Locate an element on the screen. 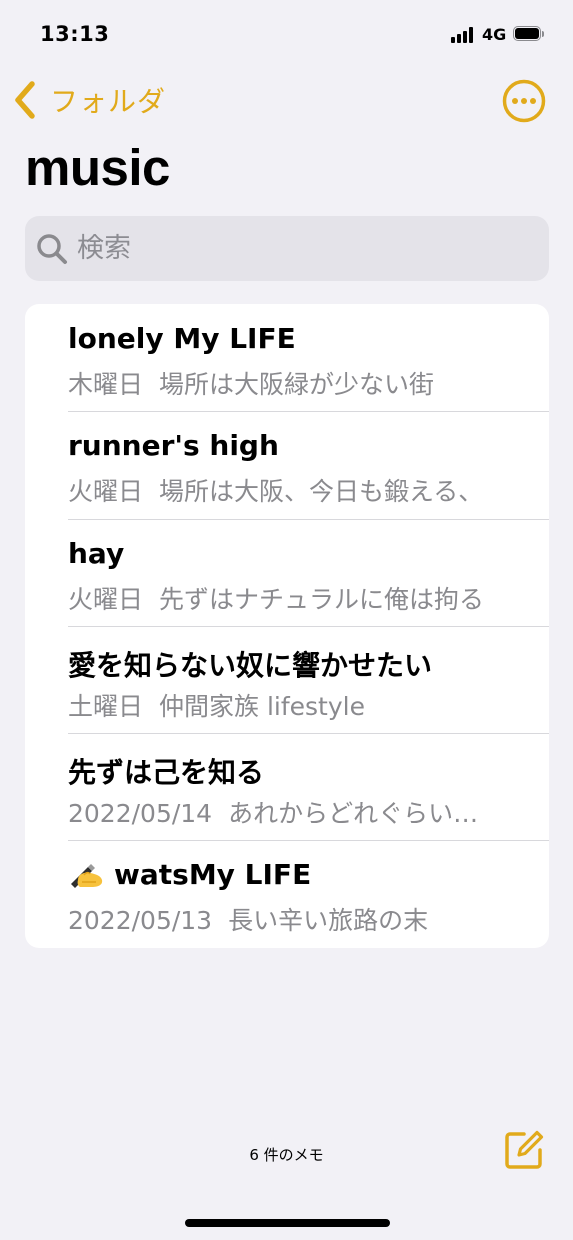 Image resolution: width=573 pixels, height=1240 pixels. note-title-row: watsMy LIFE is located at coordinates (303, 874).